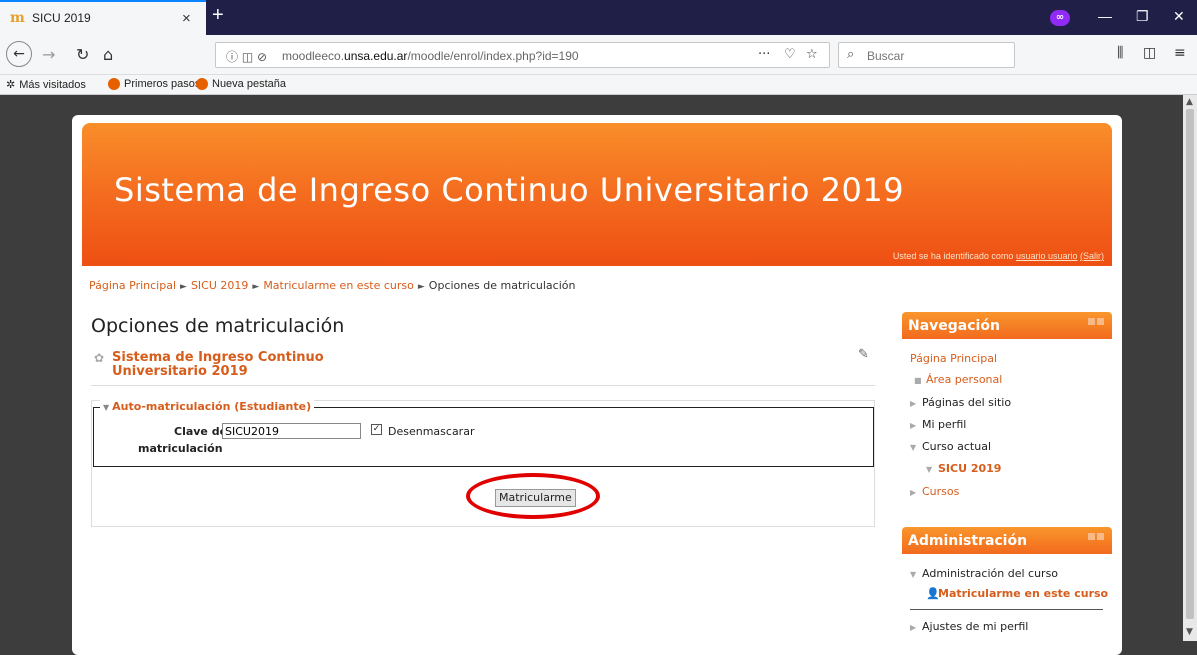 The height and width of the screenshot is (655, 1197). Describe the element at coordinates (933, 593) in the screenshot. I see `user-icon: 👤` at that location.